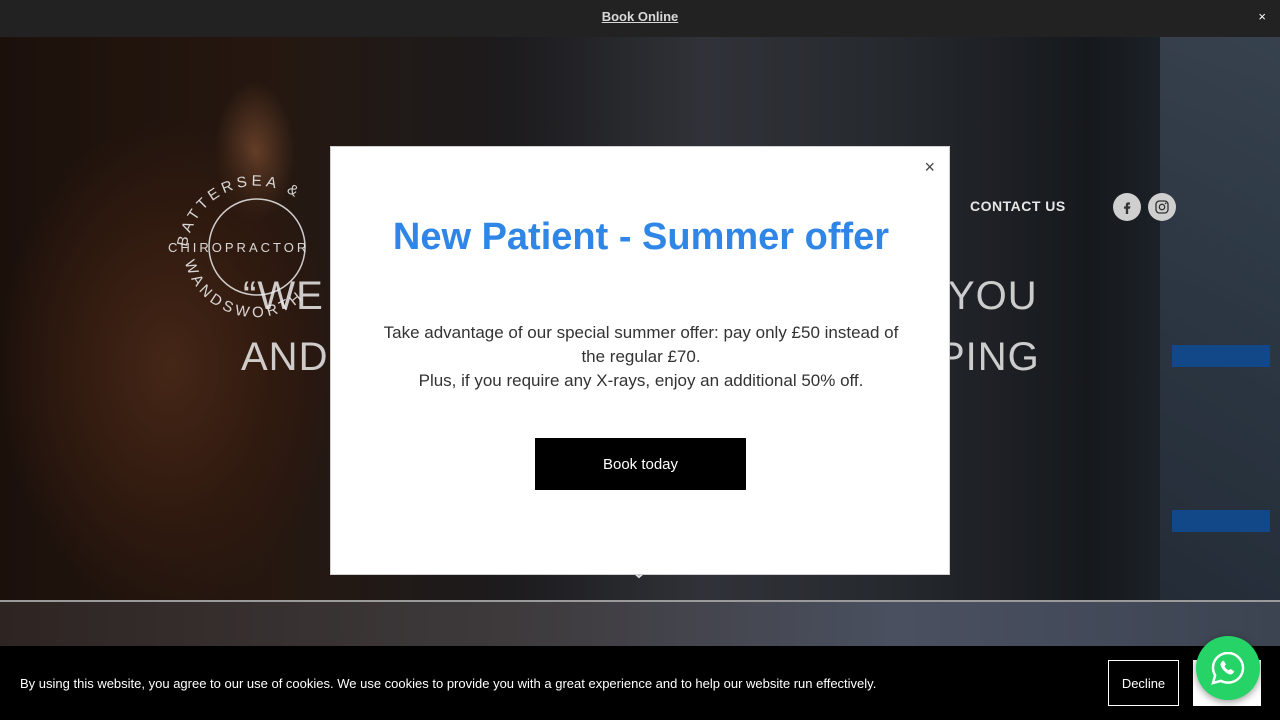  I want to click on svg-text: BATTERSEA &, so click(239, 210).